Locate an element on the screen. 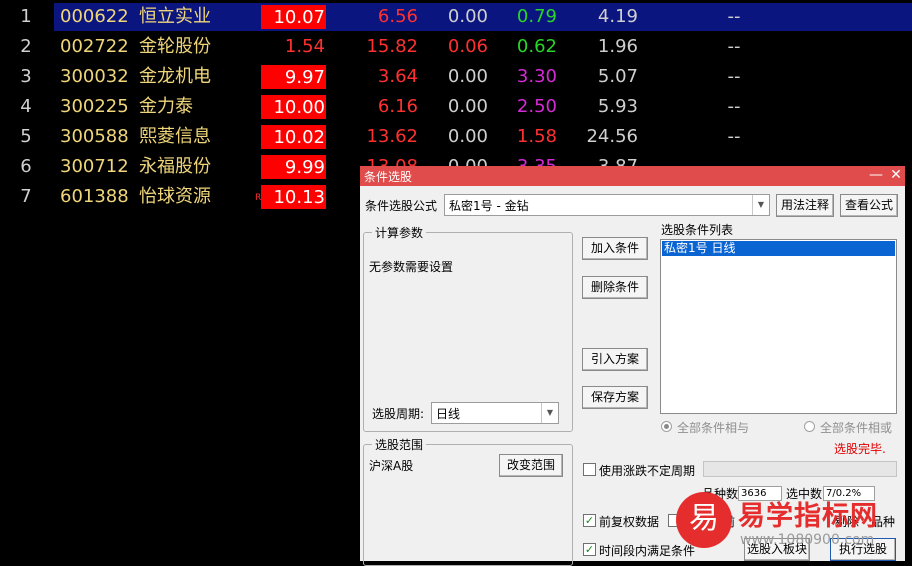  col-value-4: 1.96 is located at coordinates (617, 46).